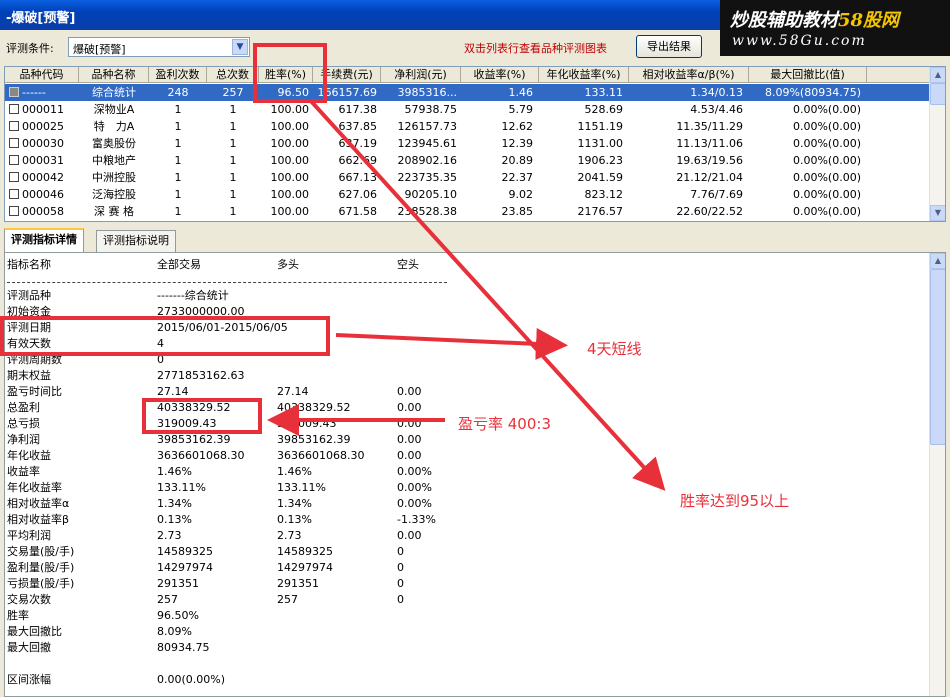 The image size is (950, 697). Describe the element at coordinates (233, 177) in the screenshot. I see `cell-total: 1` at that location.